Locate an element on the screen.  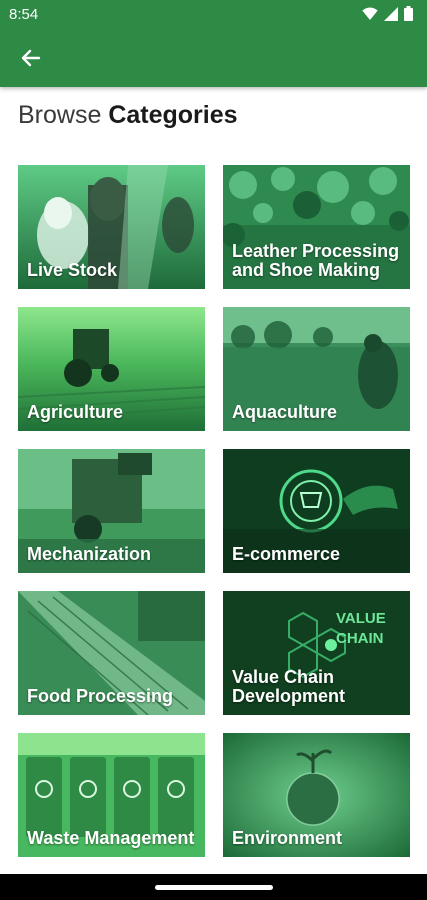
category-tile-mechanization: Mechanization is located at coordinates (111, 511).